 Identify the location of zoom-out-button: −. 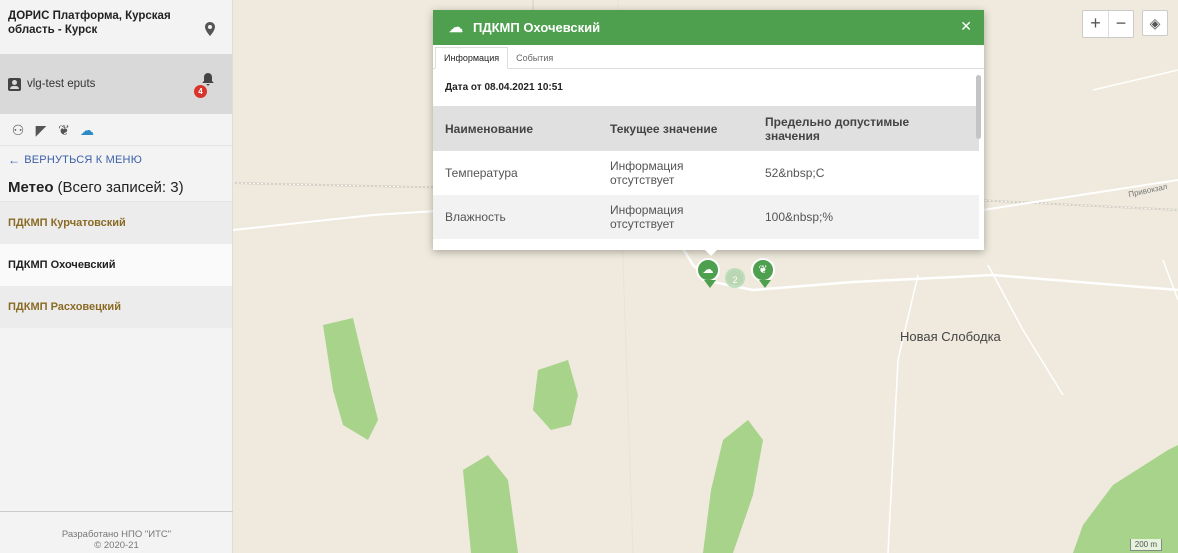
(1120, 24).